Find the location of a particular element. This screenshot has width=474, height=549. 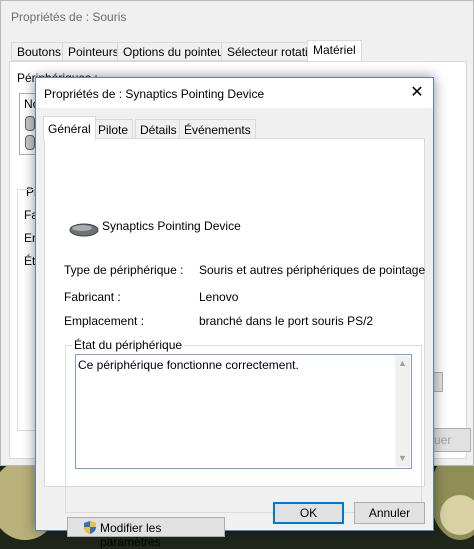

tab-boutons: Boutons is located at coordinates (39, 51).